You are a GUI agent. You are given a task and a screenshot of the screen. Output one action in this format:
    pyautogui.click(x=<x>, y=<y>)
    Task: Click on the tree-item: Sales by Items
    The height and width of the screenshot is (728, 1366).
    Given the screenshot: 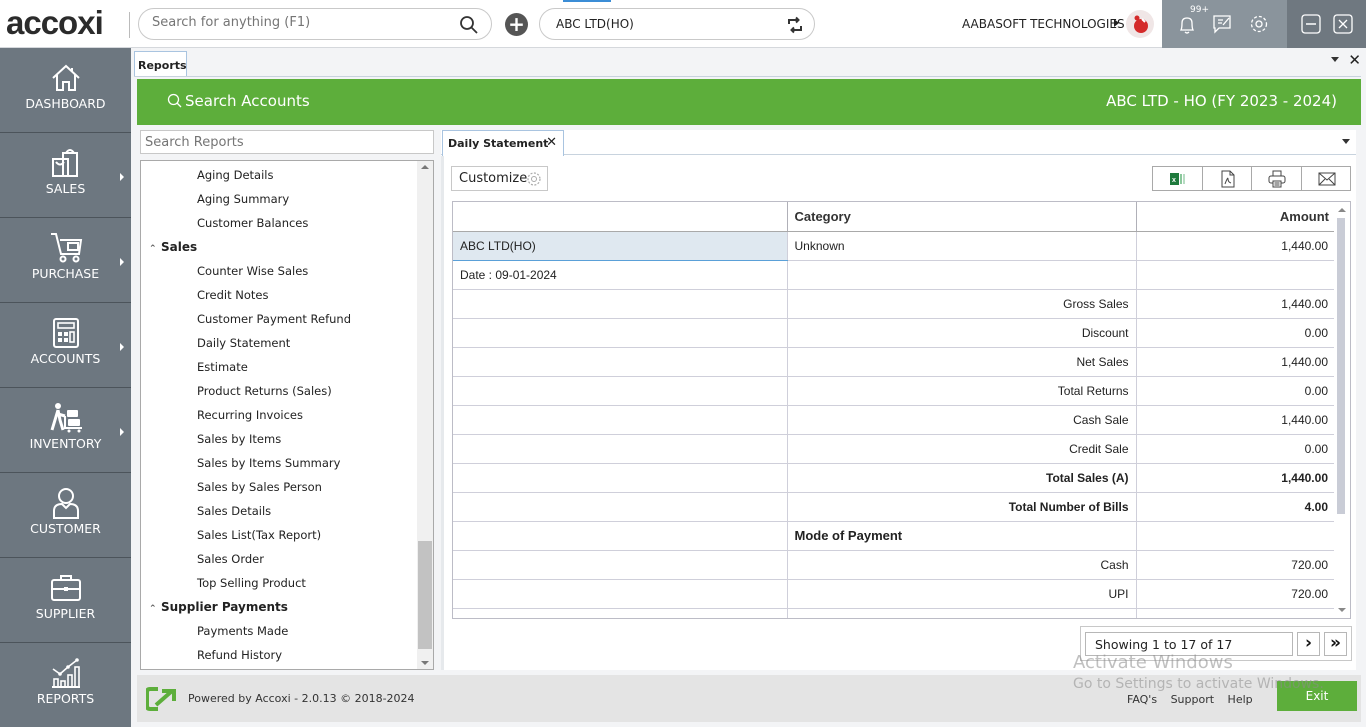 What is the action you would take?
    pyautogui.click(x=239, y=439)
    